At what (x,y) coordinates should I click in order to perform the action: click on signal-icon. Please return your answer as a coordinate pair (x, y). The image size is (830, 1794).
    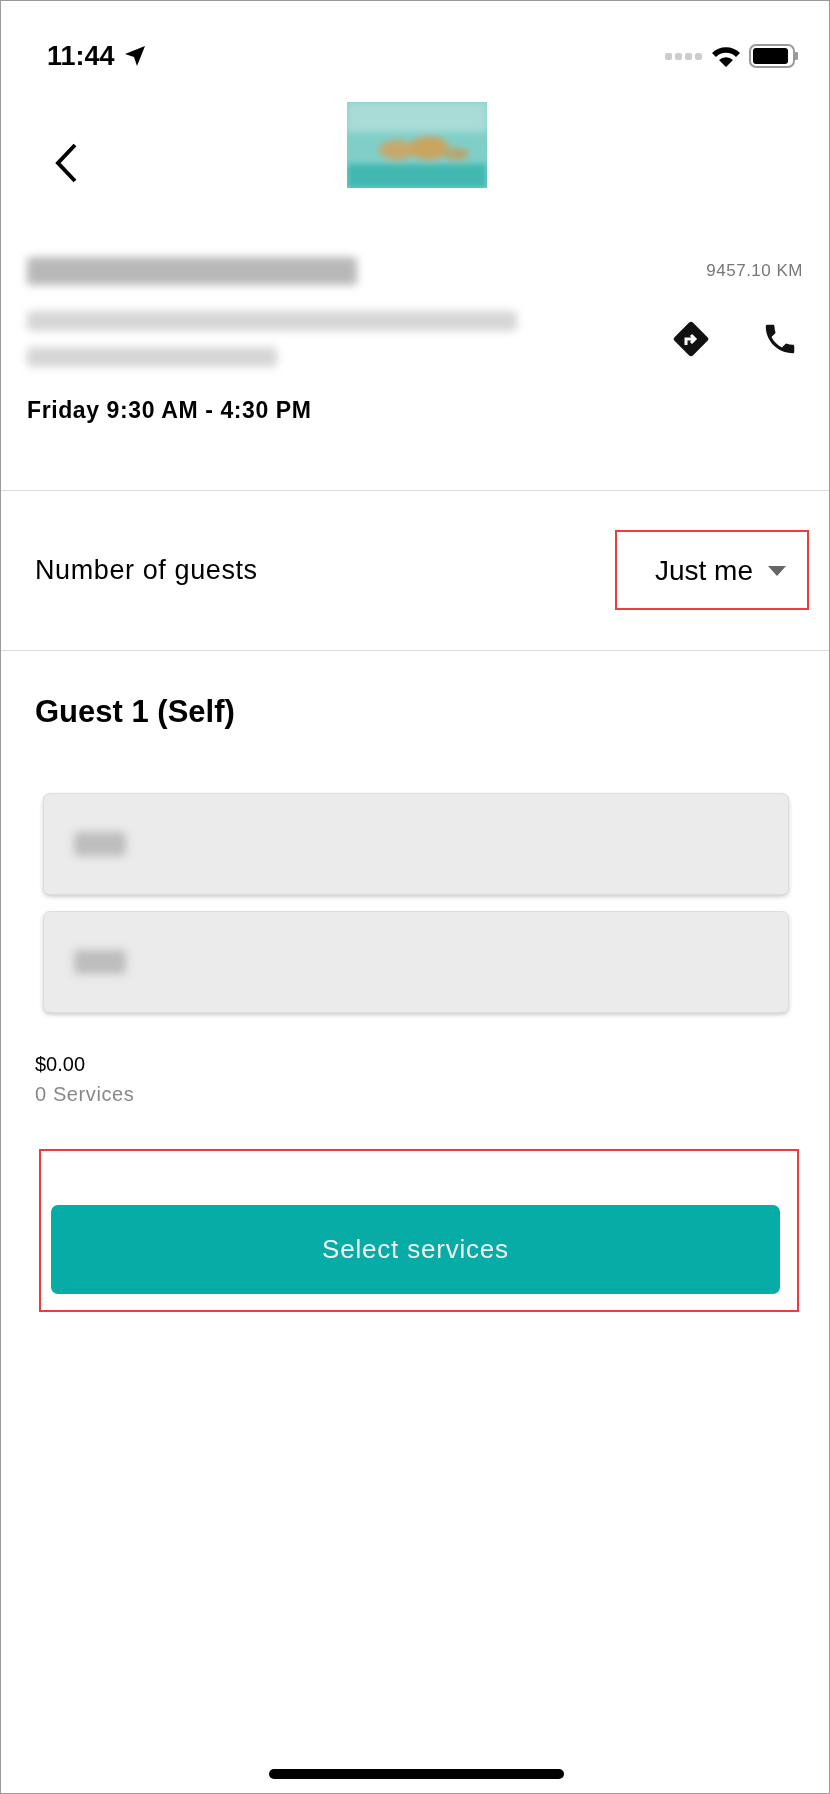
    Looking at the image, I should click on (684, 56).